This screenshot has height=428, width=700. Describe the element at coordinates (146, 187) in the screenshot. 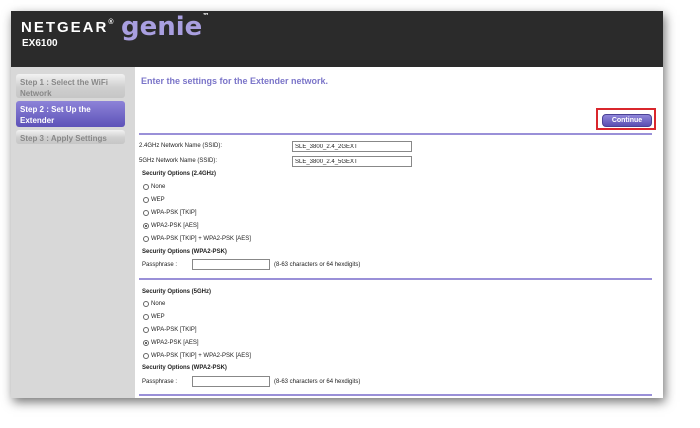

I see `radio-24-none` at that location.